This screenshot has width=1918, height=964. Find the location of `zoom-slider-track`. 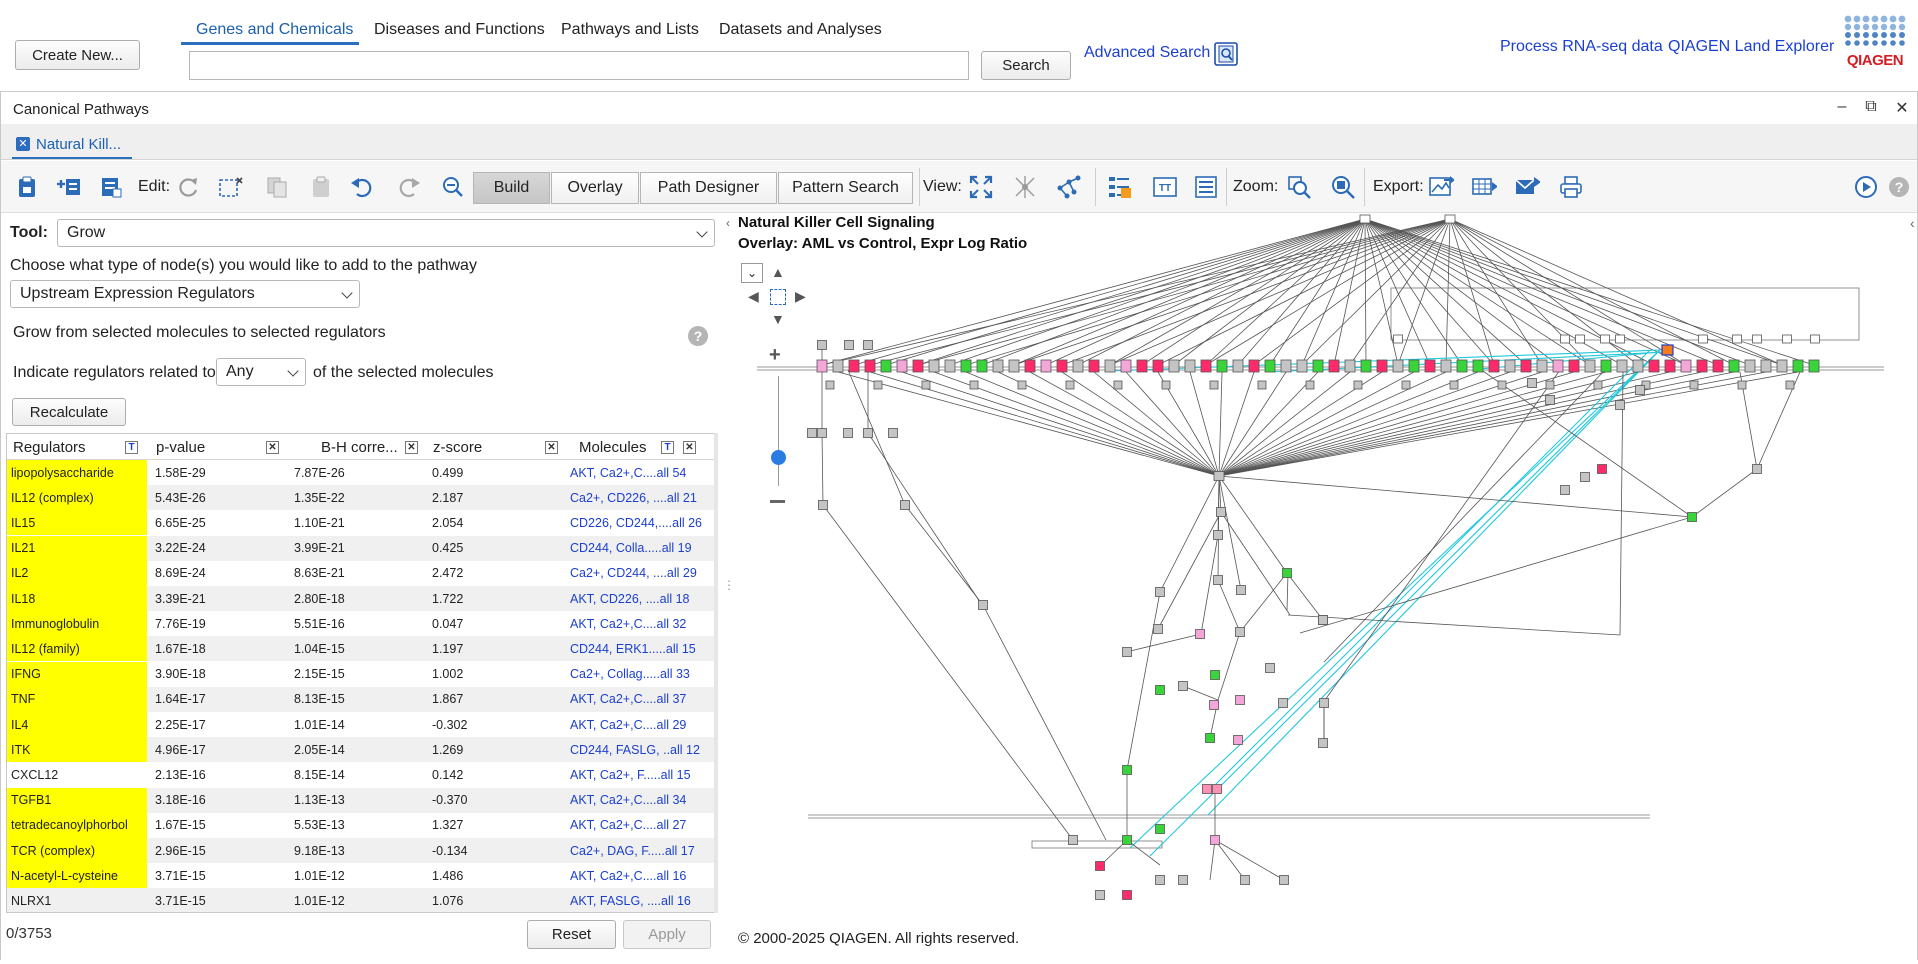

zoom-slider-track is located at coordinates (778, 431).